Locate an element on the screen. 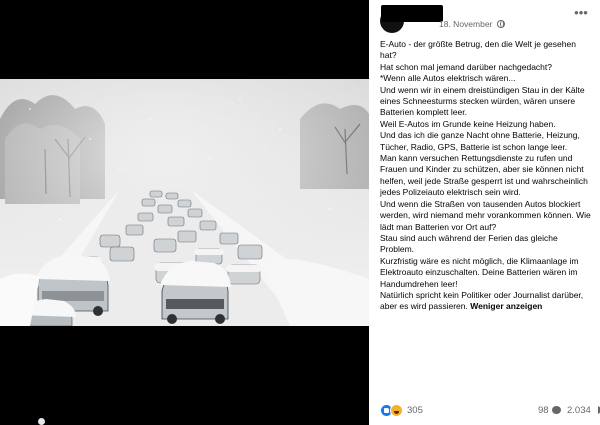 The height and width of the screenshot is (425, 600). reactions-bar: 305 98 2.034 is located at coordinates (490, 411).